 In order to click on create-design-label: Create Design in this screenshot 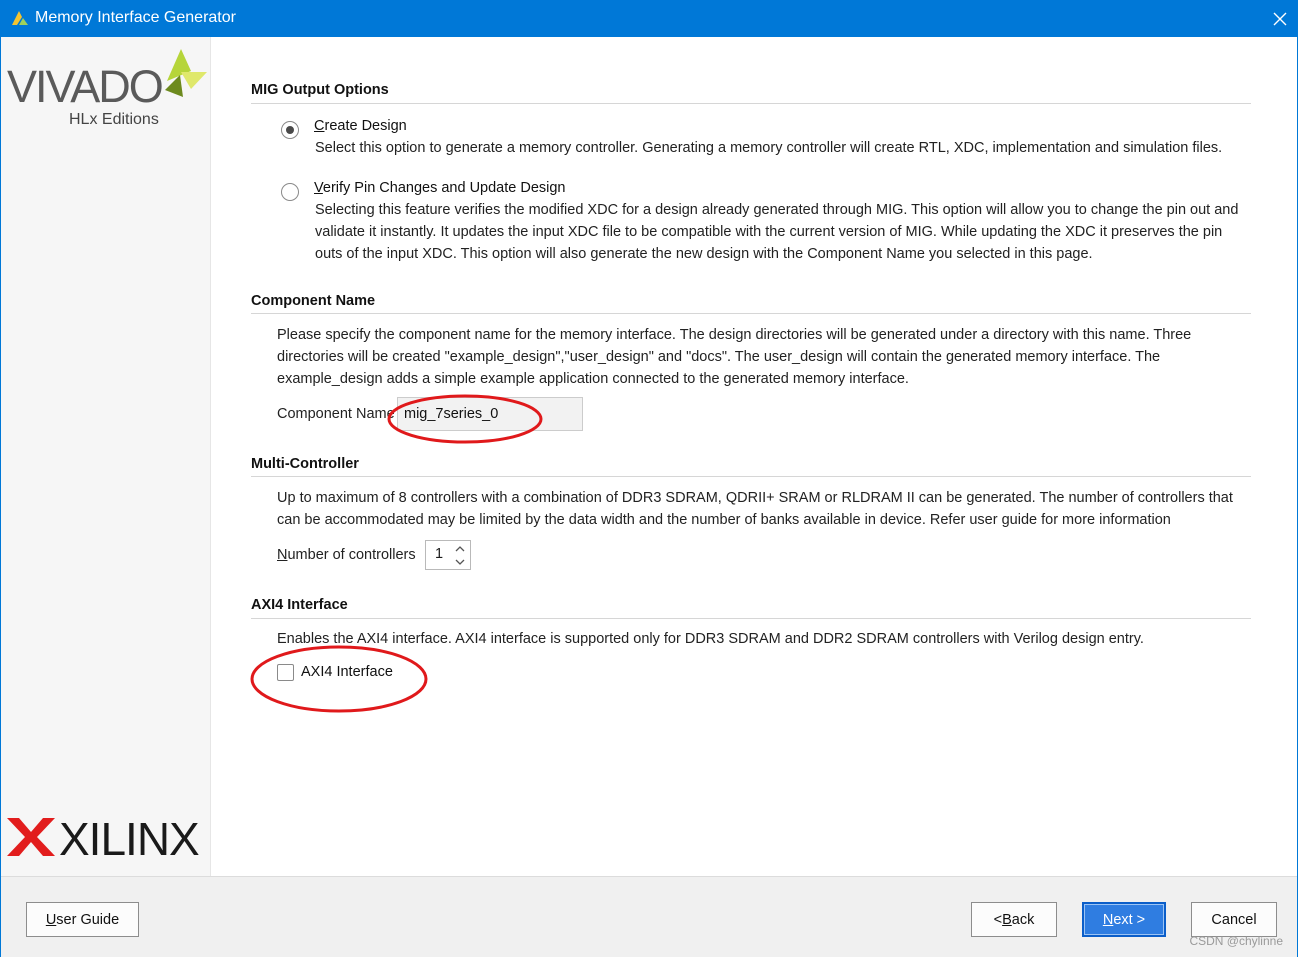, I will do `click(360, 126)`.